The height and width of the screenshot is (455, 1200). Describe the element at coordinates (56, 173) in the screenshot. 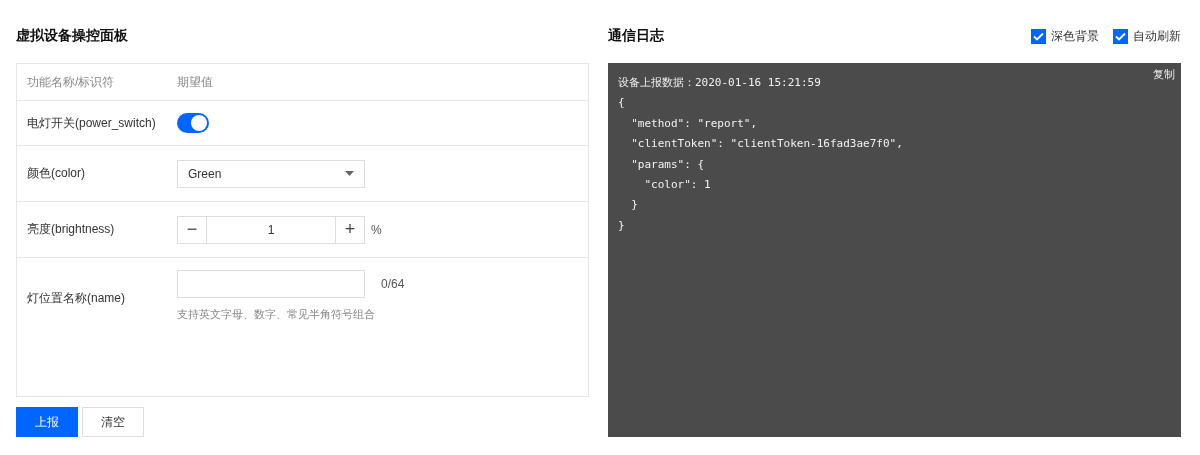

I see `property-label: 颜色(color)` at that location.